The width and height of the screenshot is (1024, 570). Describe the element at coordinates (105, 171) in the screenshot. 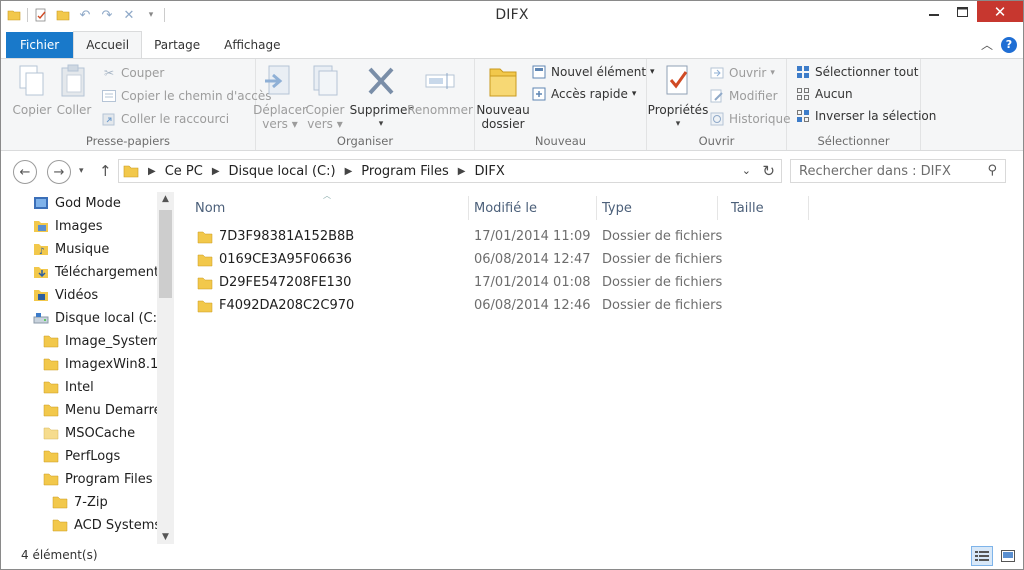

I see `up-button: ↑` at that location.